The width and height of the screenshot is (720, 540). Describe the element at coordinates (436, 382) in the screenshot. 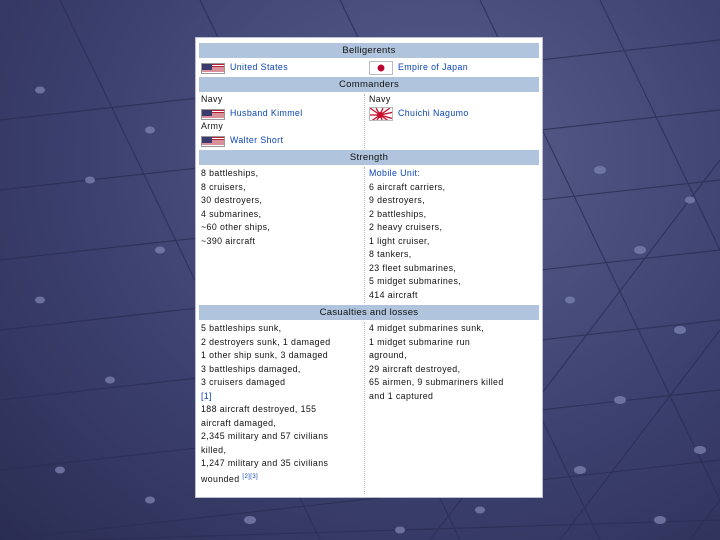

I see `japan-casualty-item: 65 airmen, 9 submariners killed` at that location.